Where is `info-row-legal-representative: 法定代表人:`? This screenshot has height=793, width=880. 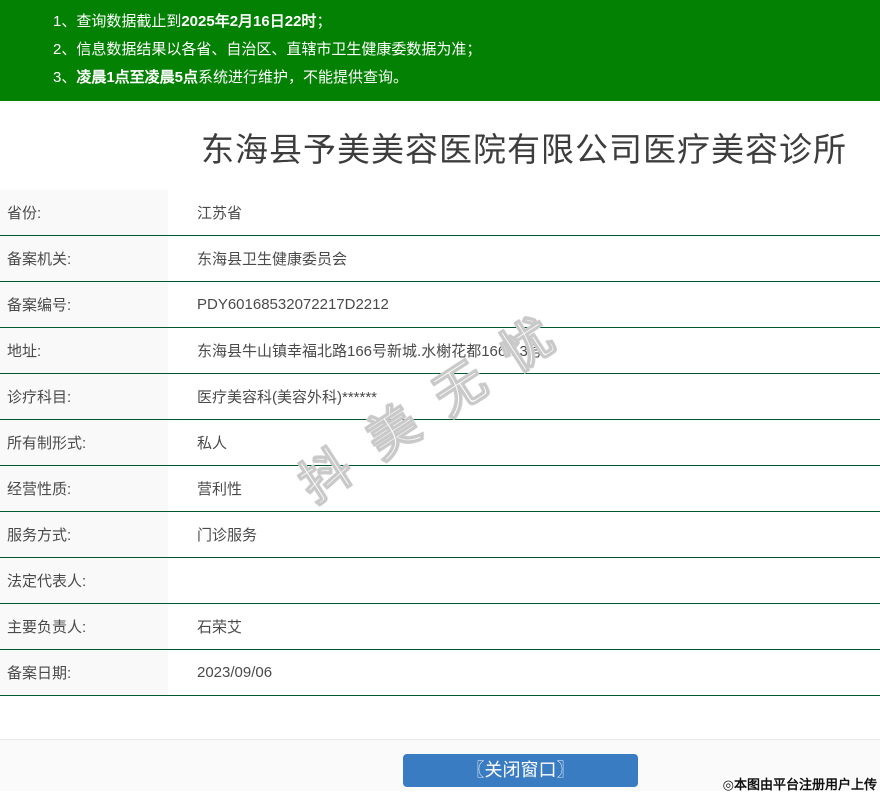 info-row-legal-representative: 法定代表人: is located at coordinates (440, 581).